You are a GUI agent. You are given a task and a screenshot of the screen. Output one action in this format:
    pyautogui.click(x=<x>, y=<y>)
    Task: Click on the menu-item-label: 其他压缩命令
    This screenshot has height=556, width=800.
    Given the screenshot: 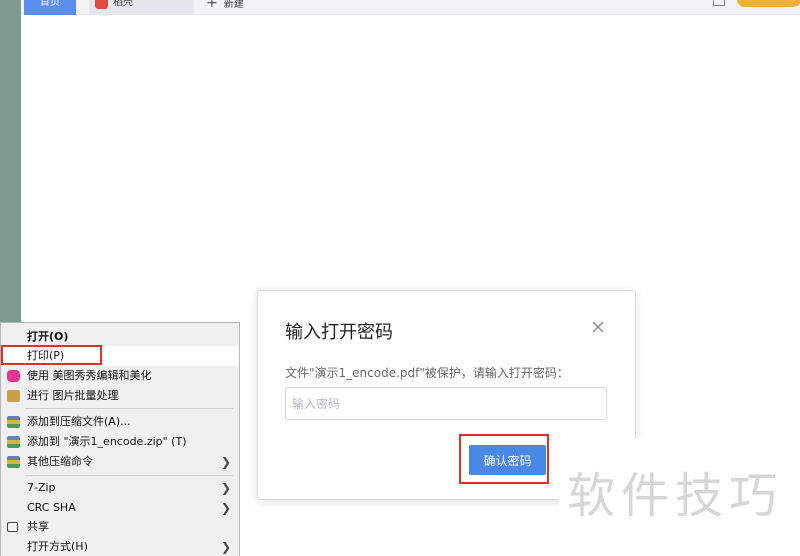 What is the action you would take?
    pyautogui.click(x=60, y=461)
    